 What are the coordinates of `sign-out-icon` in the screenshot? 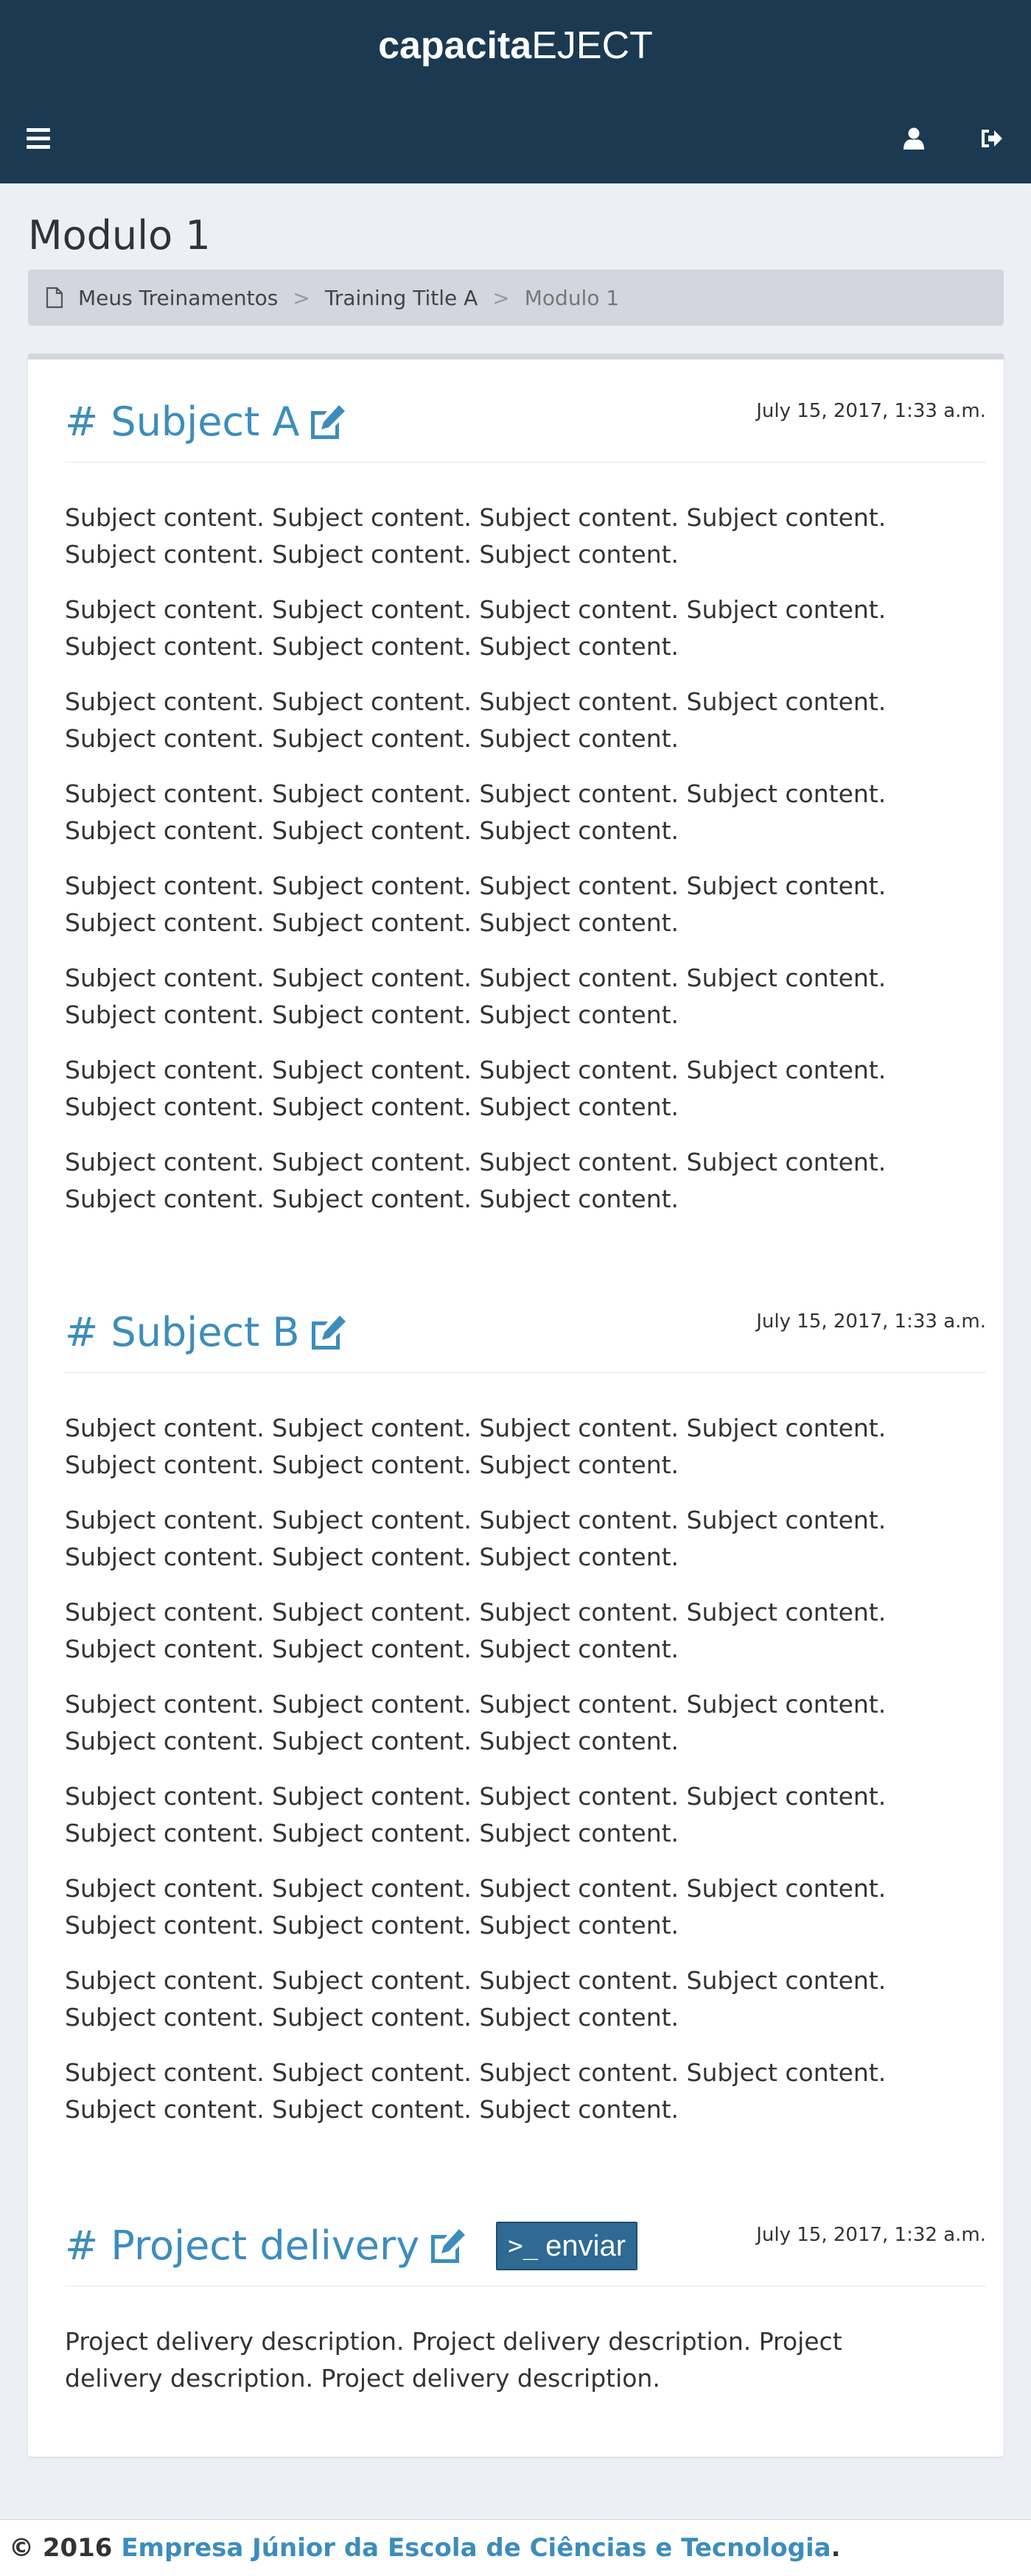 It's located at (992, 138).